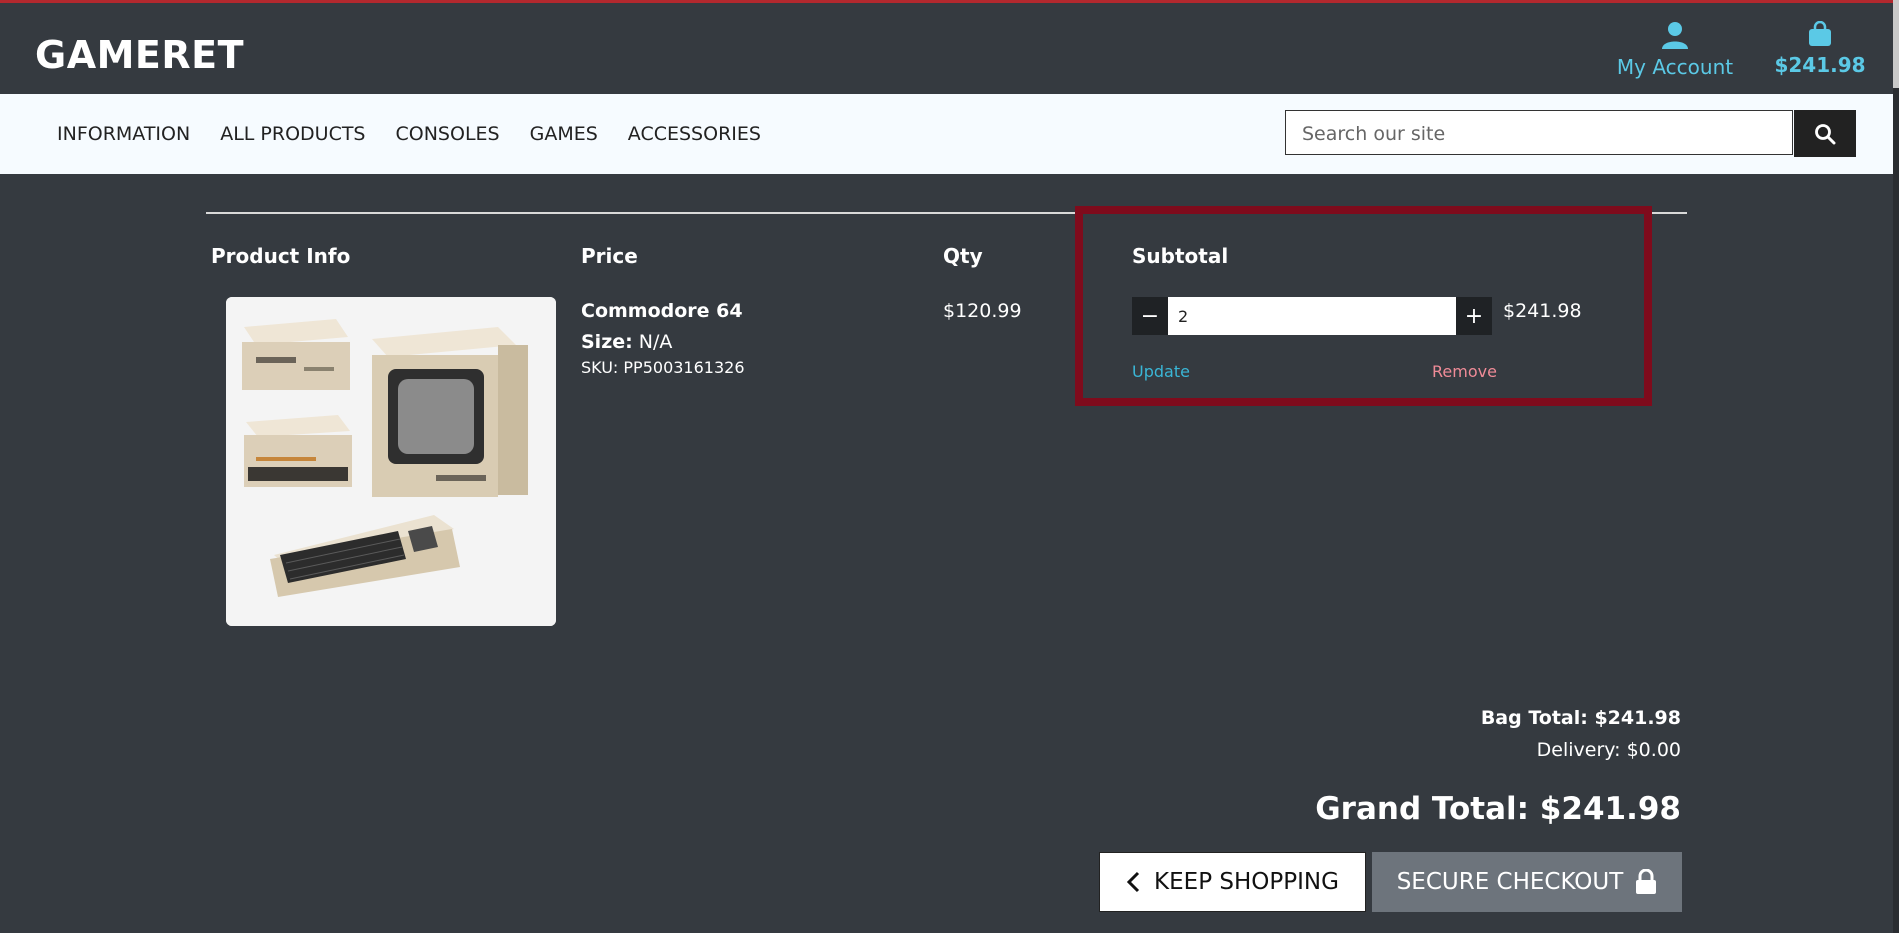 This screenshot has width=1899, height=933. Describe the element at coordinates (123, 134) in the screenshot. I see `nav-item-information: INFORMATION` at that location.